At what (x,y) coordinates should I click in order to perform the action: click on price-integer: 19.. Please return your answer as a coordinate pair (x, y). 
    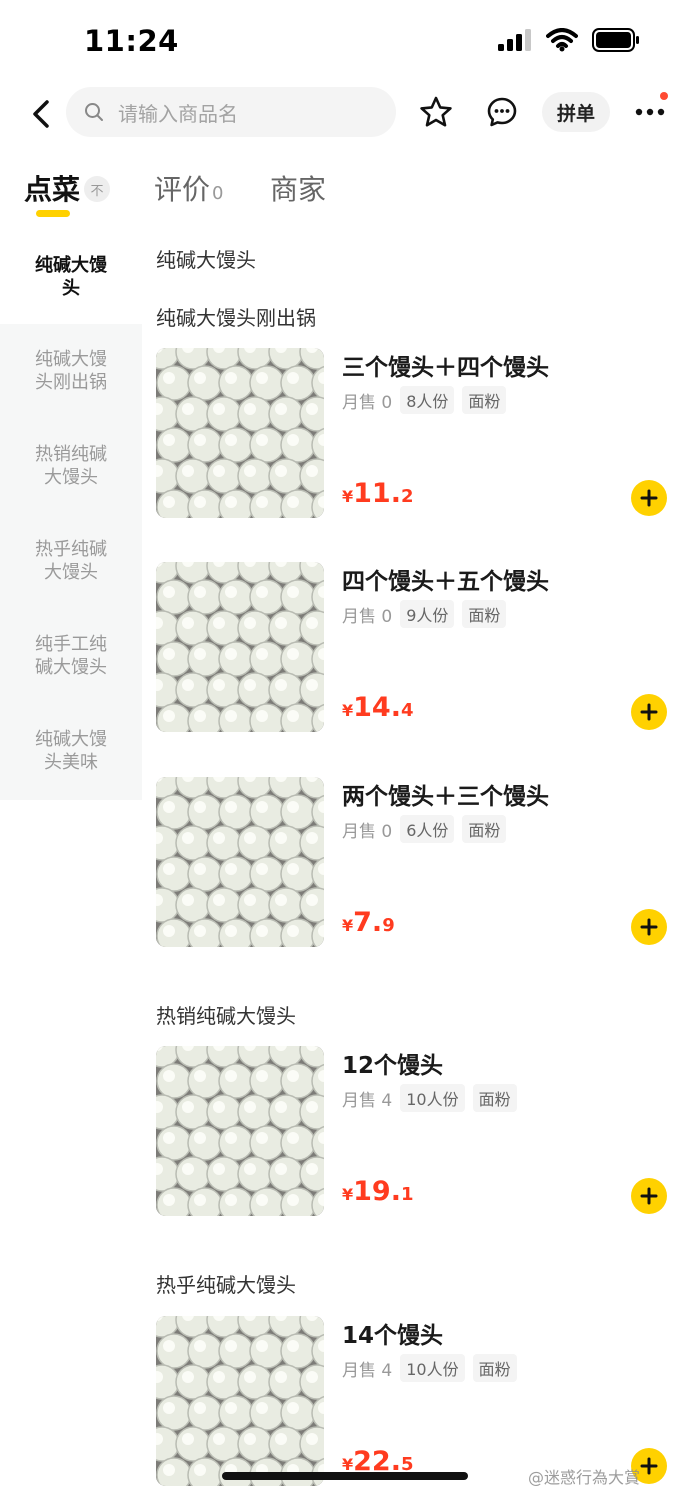
    Looking at the image, I should click on (377, 1191).